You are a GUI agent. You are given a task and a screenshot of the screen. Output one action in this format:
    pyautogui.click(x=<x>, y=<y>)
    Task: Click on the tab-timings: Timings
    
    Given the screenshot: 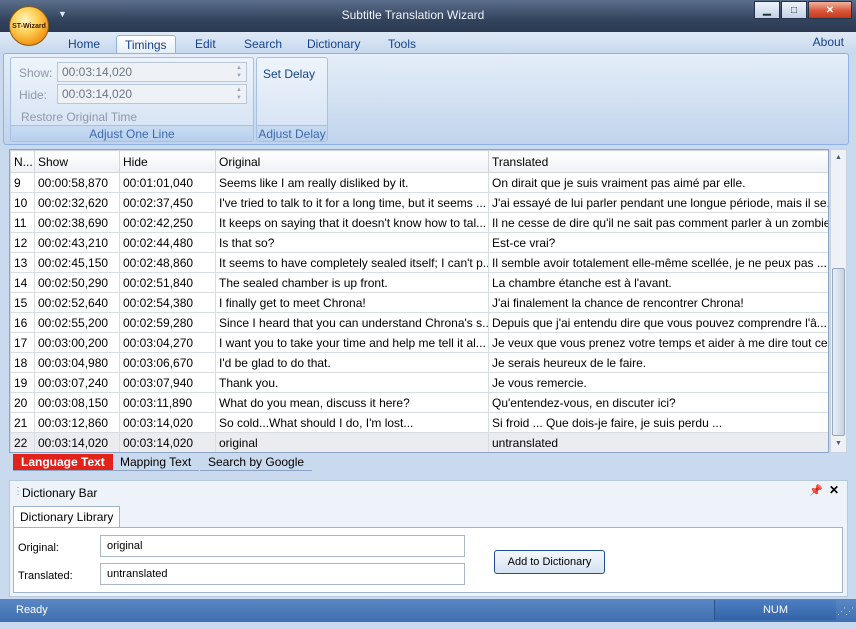 What is the action you would take?
    pyautogui.click(x=146, y=44)
    